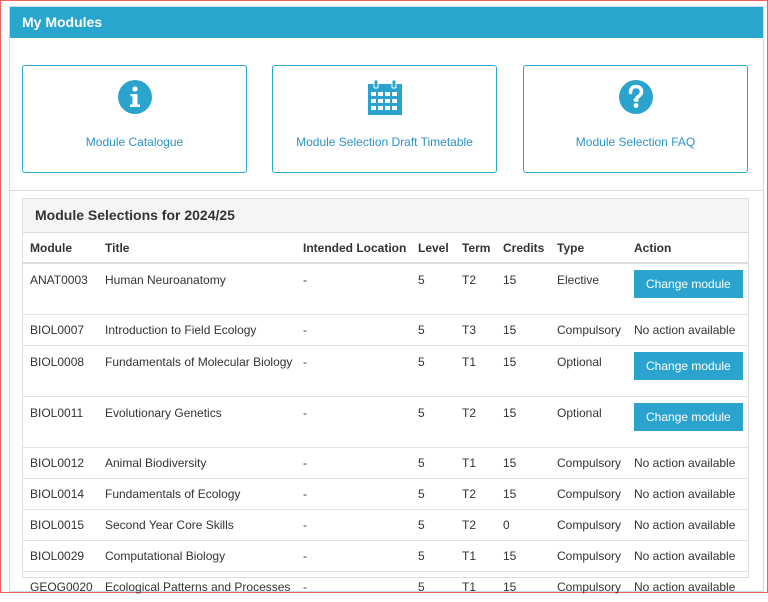 This screenshot has height=602, width=768. Describe the element at coordinates (60, 587) in the screenshot. I see `cell-module-code: GEOG0020` at that location.